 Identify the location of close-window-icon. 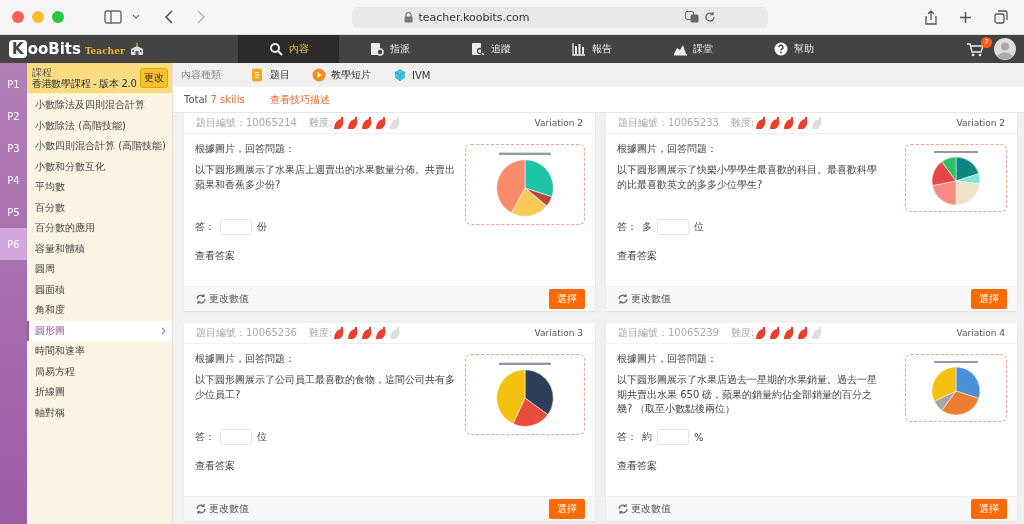
(18, 17).